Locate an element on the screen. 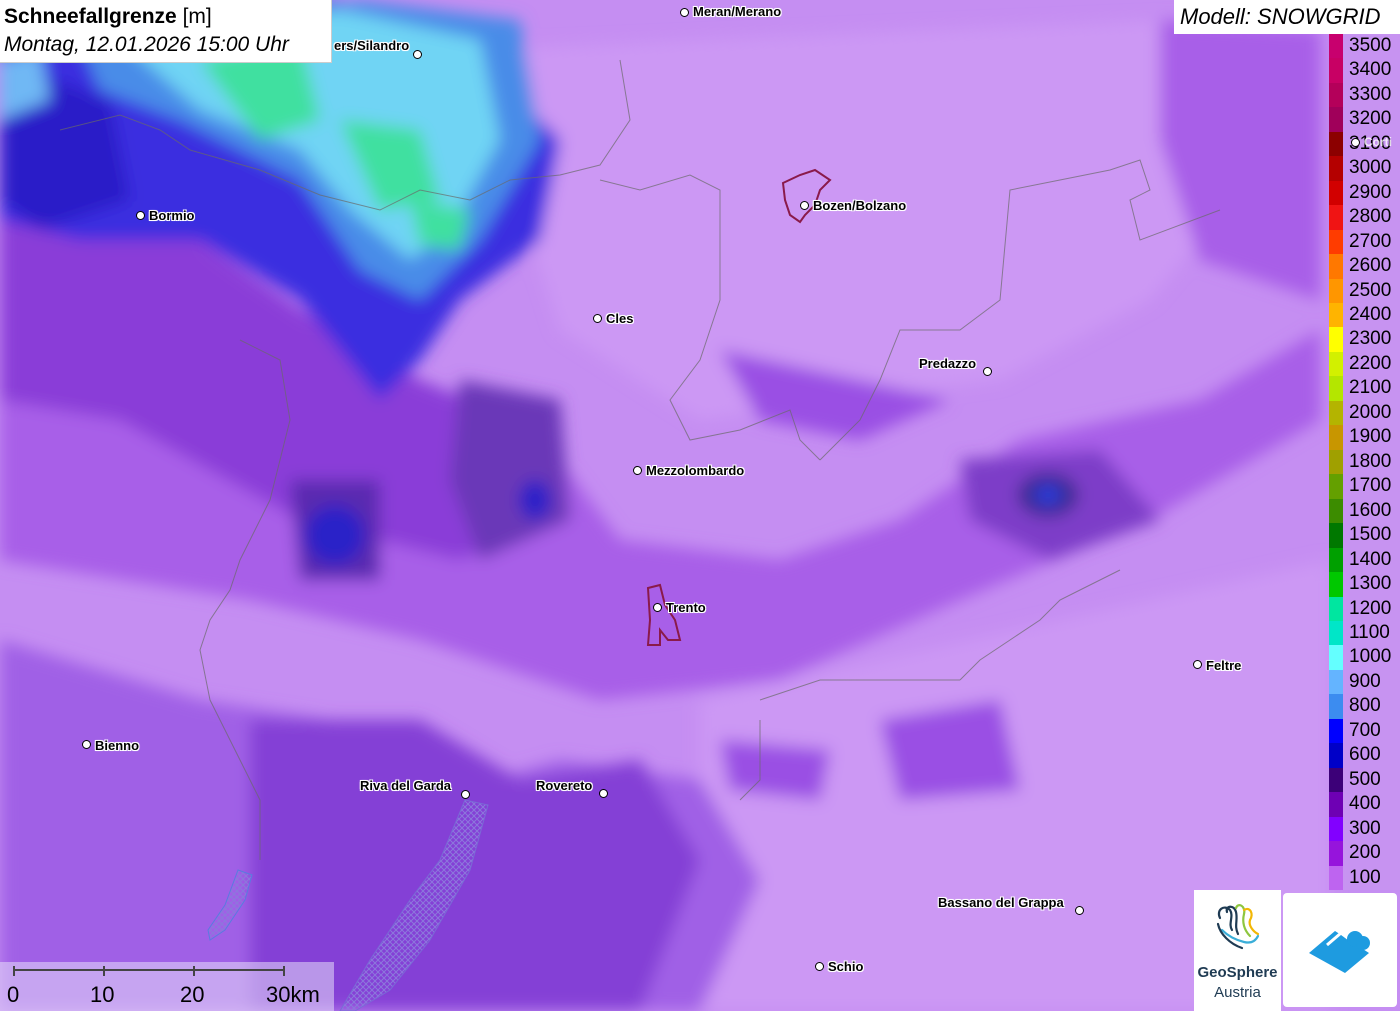 The width and height of the screenshot is (1400, 1011). city-label-bormio: Bormio is located at coordinates (172, 215).